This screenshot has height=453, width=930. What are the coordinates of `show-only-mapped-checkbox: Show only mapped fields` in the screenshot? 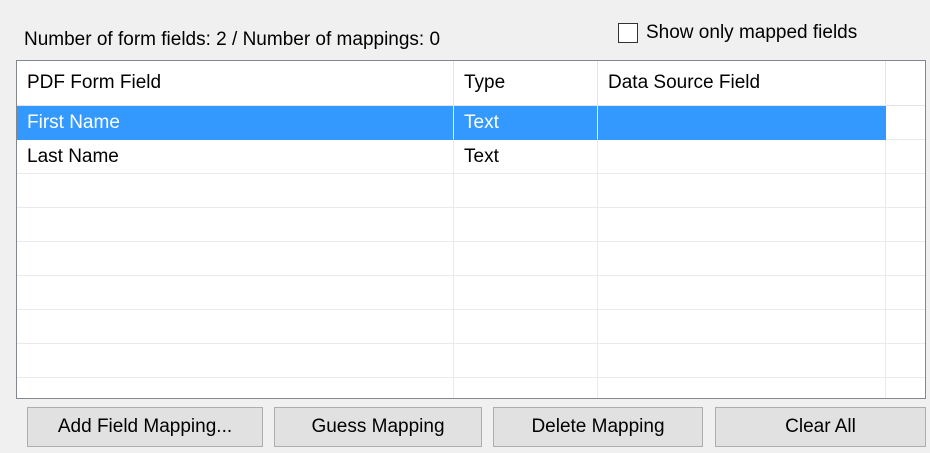 It's located at (737, 33).